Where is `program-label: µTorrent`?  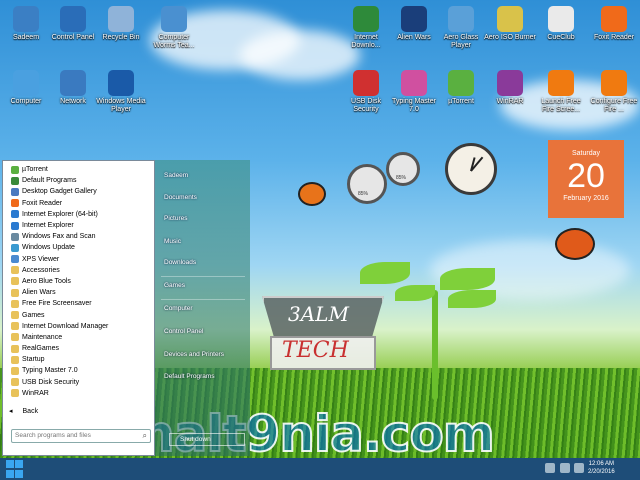
program-label: µTorrent is located at coordinates (35, 170).